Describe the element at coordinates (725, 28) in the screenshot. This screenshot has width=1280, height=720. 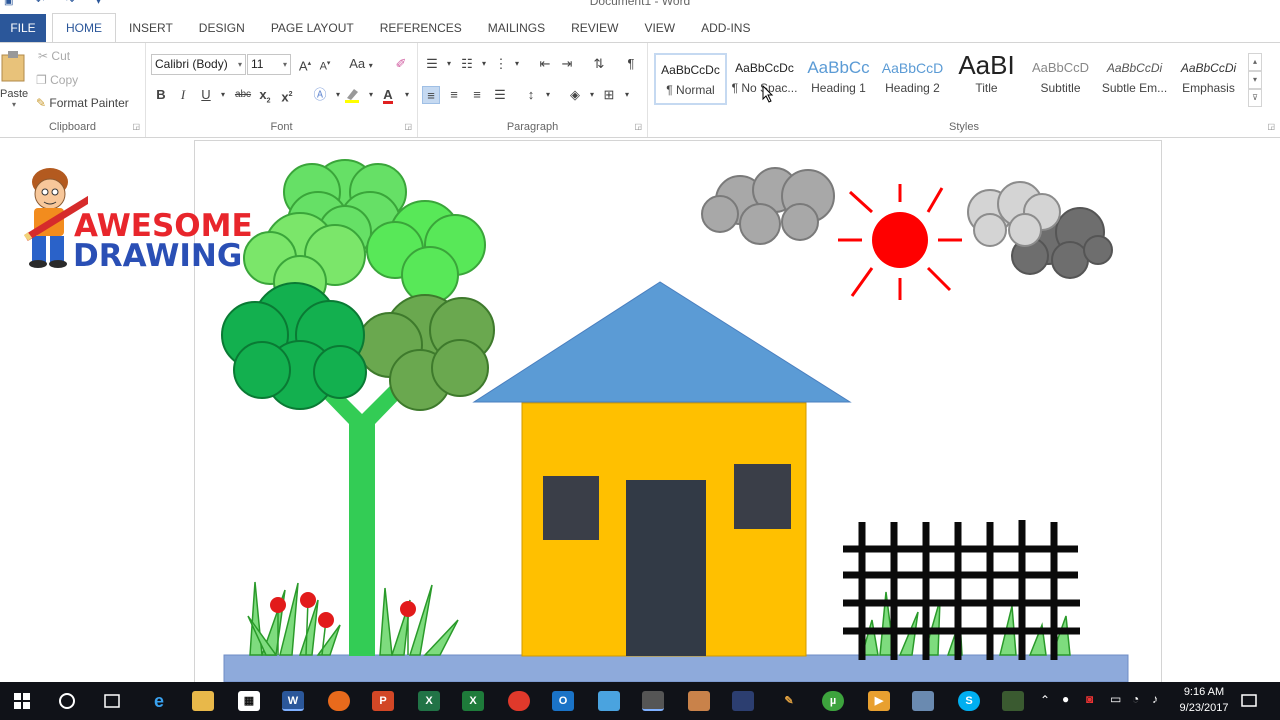
I see `tab-add-ins: ADD-INS` at that location.